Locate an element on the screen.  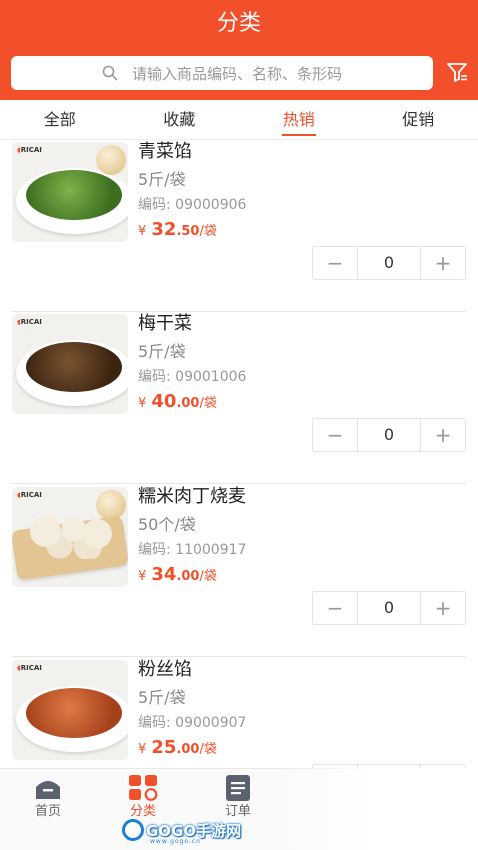
filter-icon is located at coordinates (457, 72).